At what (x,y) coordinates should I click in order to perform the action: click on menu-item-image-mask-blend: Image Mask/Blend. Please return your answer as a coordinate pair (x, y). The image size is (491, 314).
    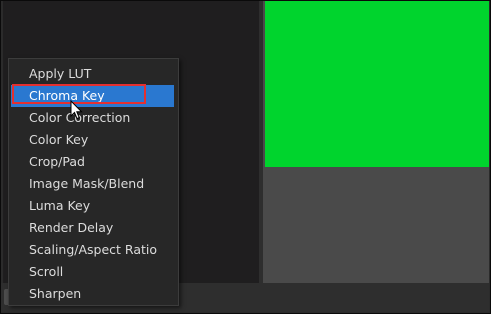
    Looking at the image, I should click on (92, 184).